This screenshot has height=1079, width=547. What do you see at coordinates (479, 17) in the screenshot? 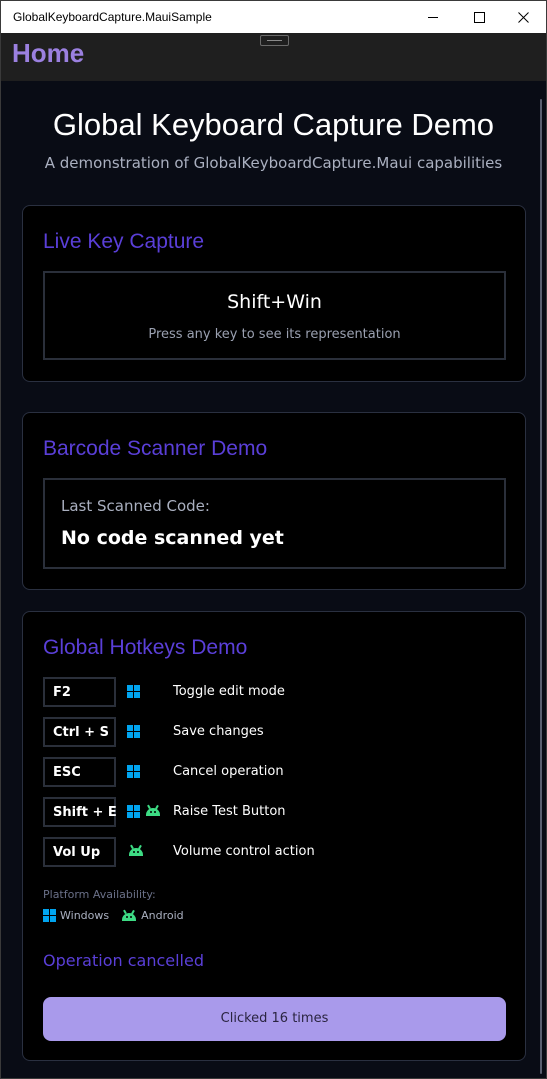
I see `maximize-button` at bounding box center [479, 17].